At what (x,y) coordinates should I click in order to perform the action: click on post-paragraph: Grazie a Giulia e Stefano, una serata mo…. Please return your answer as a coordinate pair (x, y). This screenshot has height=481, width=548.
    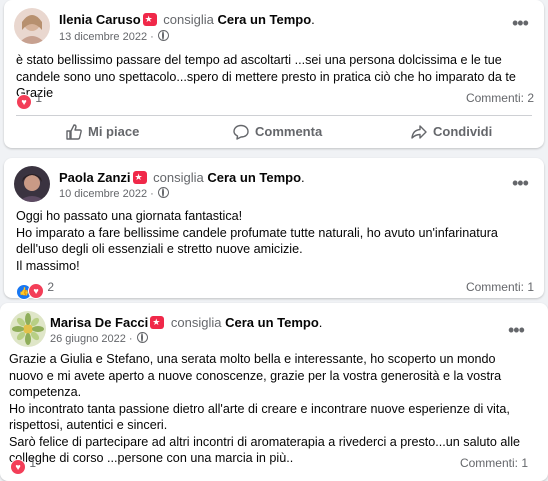
    Looking at the image, I should click on (255, 375).